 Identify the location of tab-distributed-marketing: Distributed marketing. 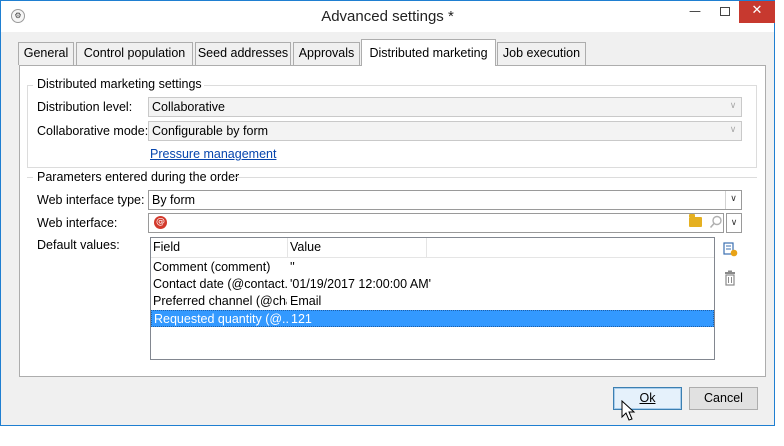
(428, 52).